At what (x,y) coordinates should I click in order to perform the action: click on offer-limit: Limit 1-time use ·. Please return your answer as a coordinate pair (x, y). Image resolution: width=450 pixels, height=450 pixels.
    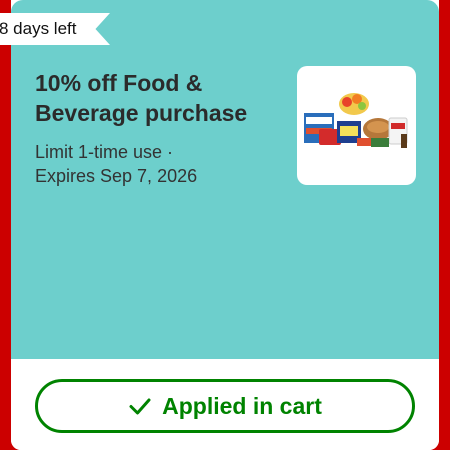
    Looking at the image, I should click on (104, 152).